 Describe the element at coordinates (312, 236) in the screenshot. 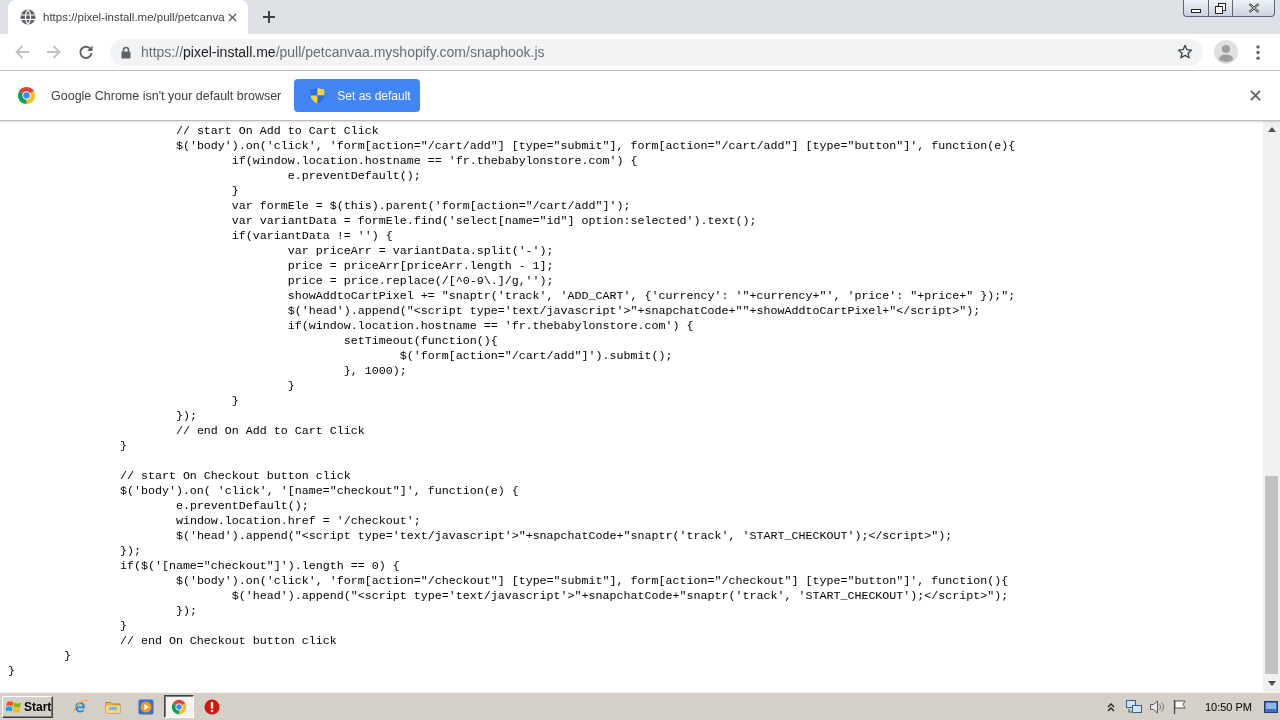

I see `code-line: if(variantData != '') {` at that location.